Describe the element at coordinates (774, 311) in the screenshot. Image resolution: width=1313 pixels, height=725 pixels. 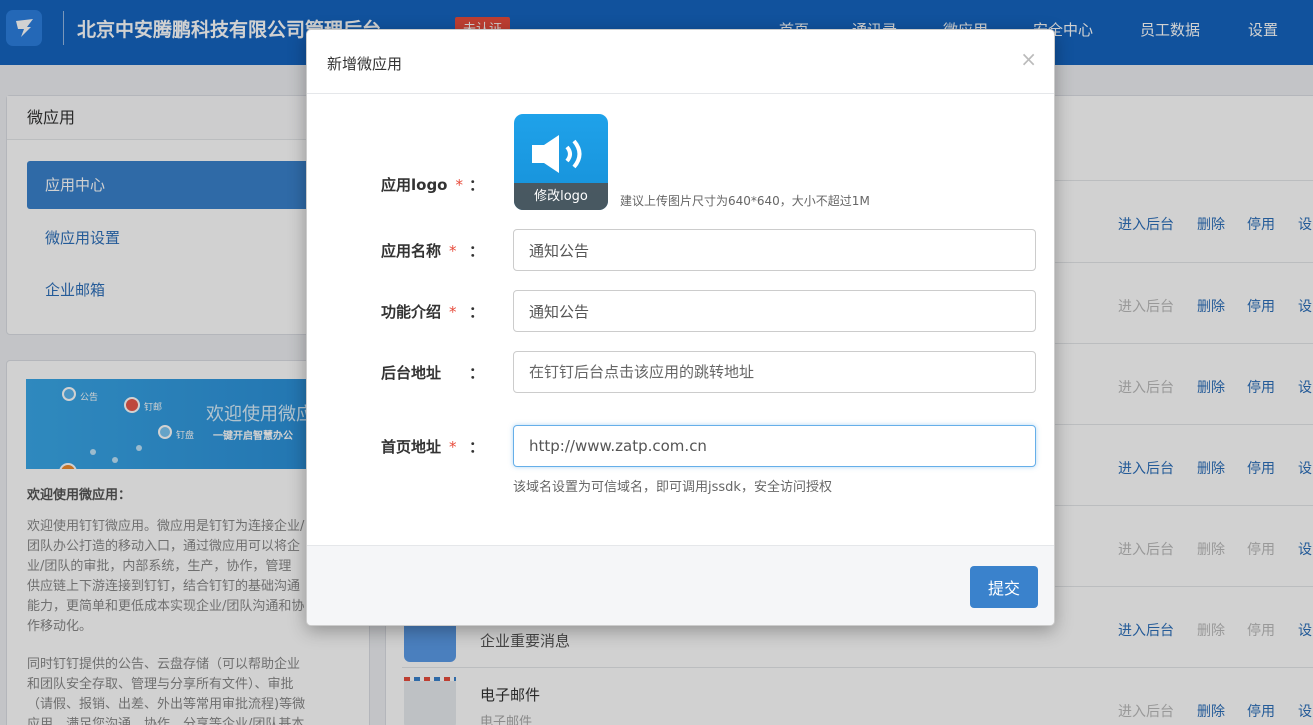
I see `function-intro-input` at that location.